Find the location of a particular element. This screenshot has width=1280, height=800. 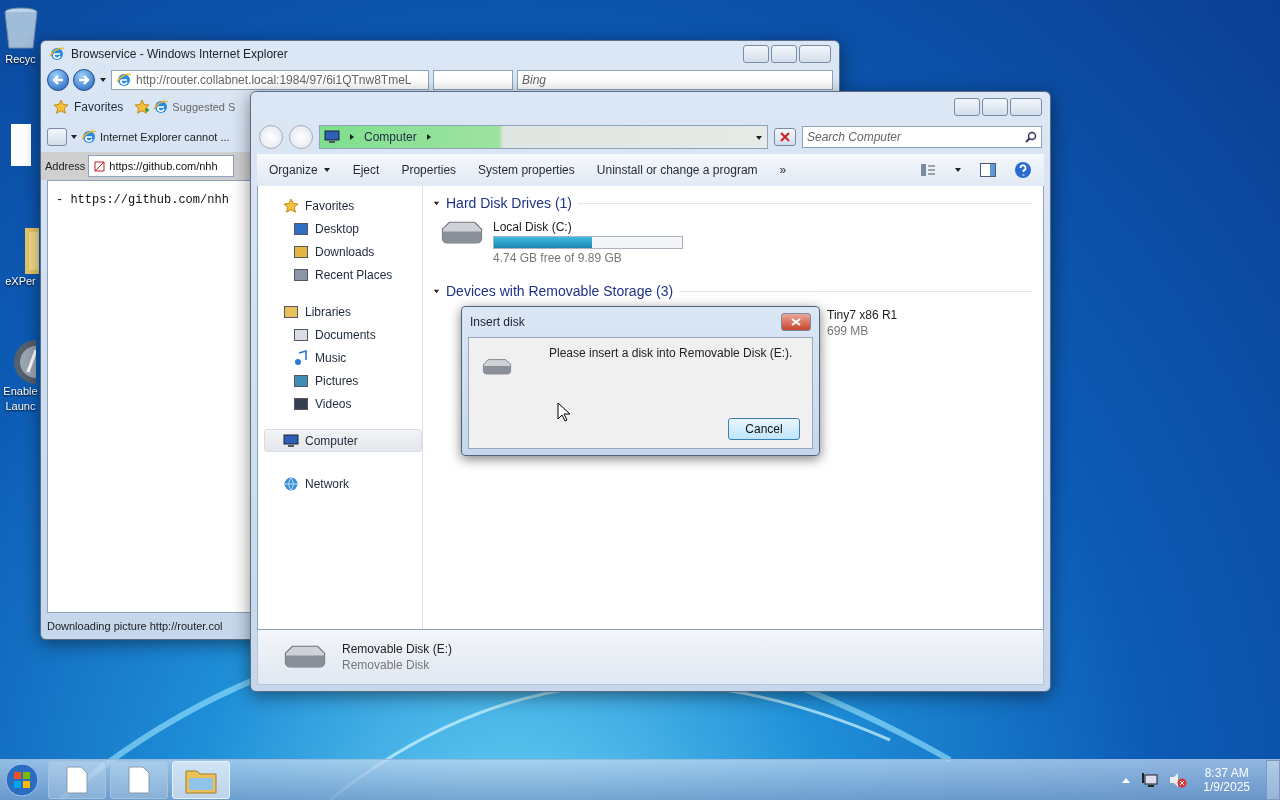

suggested-sites-link: Suggested S is located at coordinates (204, 107).